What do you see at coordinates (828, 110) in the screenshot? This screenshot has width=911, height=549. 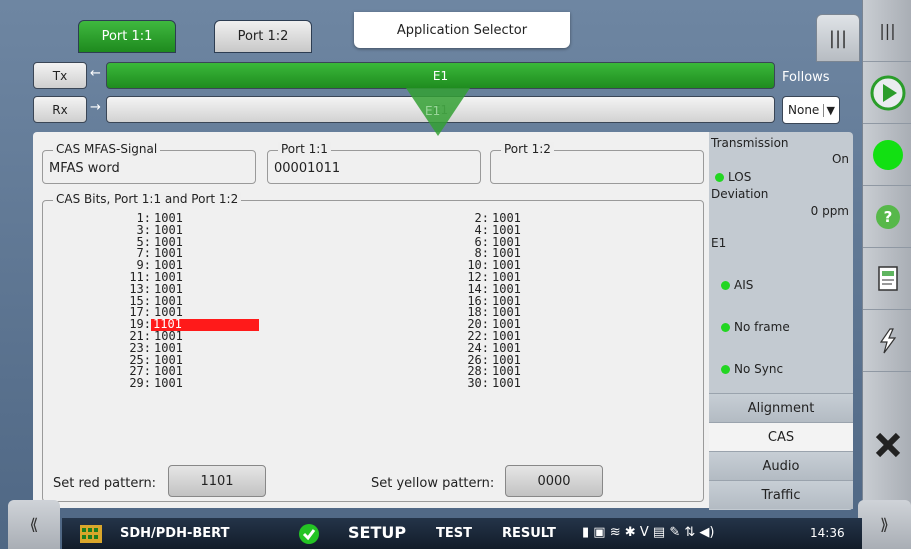 I see `caret-down-icon: ▼` at bounding box center [828, 110].